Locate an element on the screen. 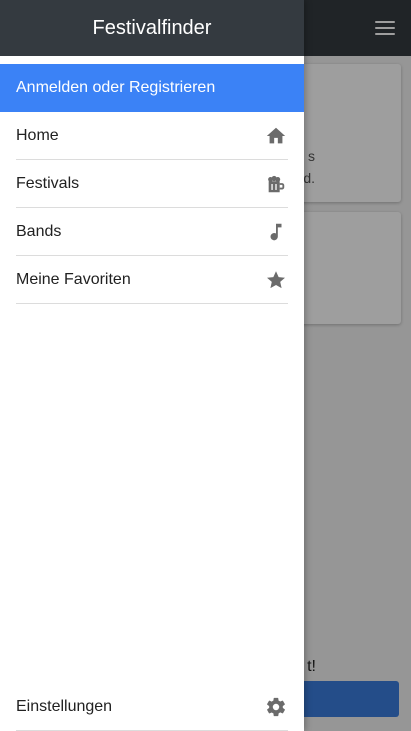 This screenshot has width=411, height=731. nav-item-label: Einstellungen is located at coordinates (64, 706).